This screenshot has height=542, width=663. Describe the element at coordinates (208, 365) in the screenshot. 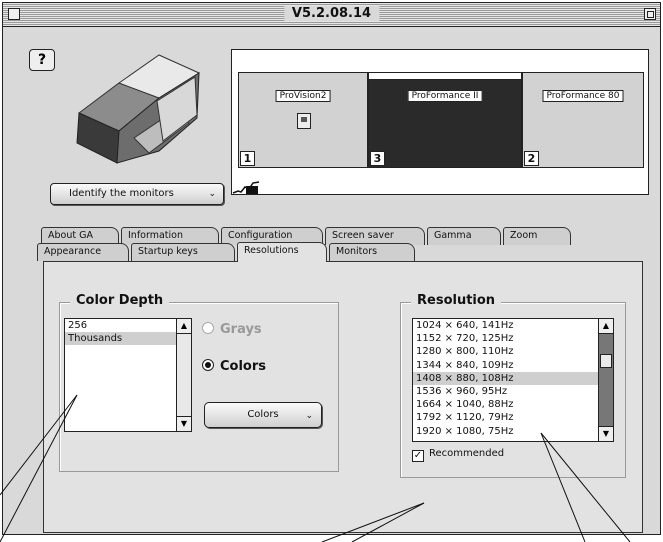

I see `radio-selected-icon` at that location.